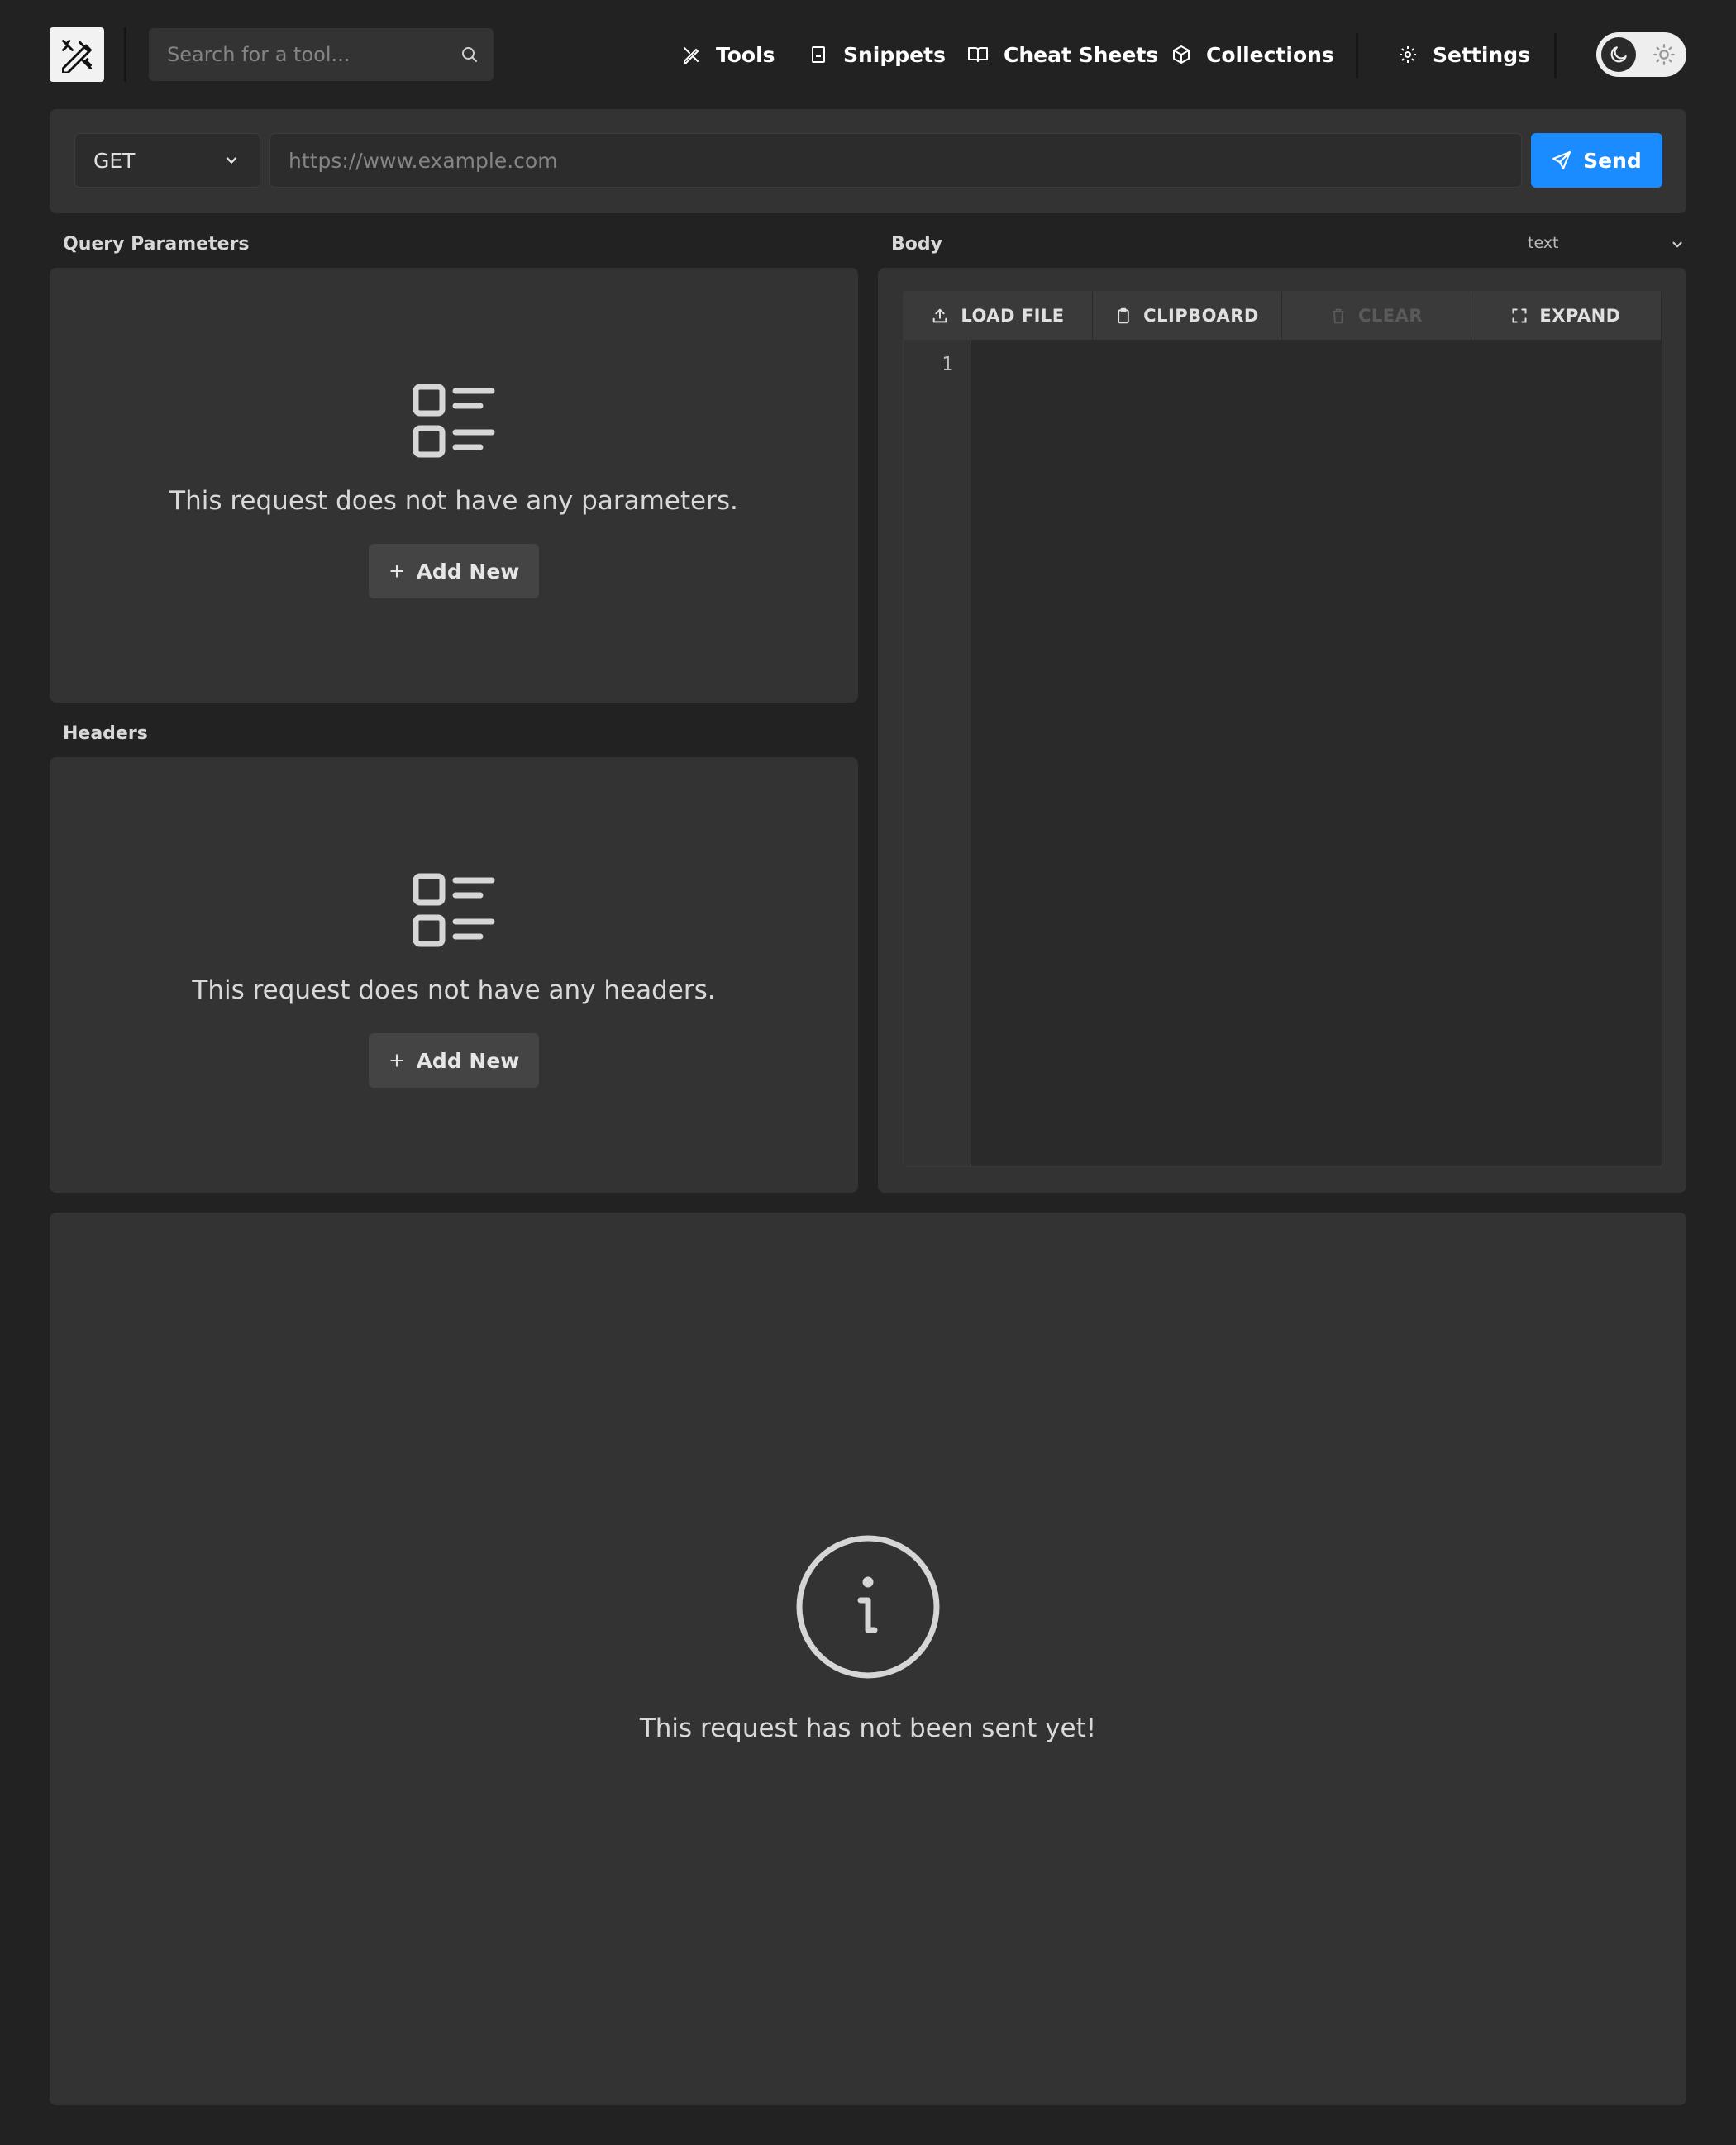  What do you see at coordinates (894, 55) in the screenshot?
I see `nav-snippets-label: Snippets` at bounding box center [894, 55].